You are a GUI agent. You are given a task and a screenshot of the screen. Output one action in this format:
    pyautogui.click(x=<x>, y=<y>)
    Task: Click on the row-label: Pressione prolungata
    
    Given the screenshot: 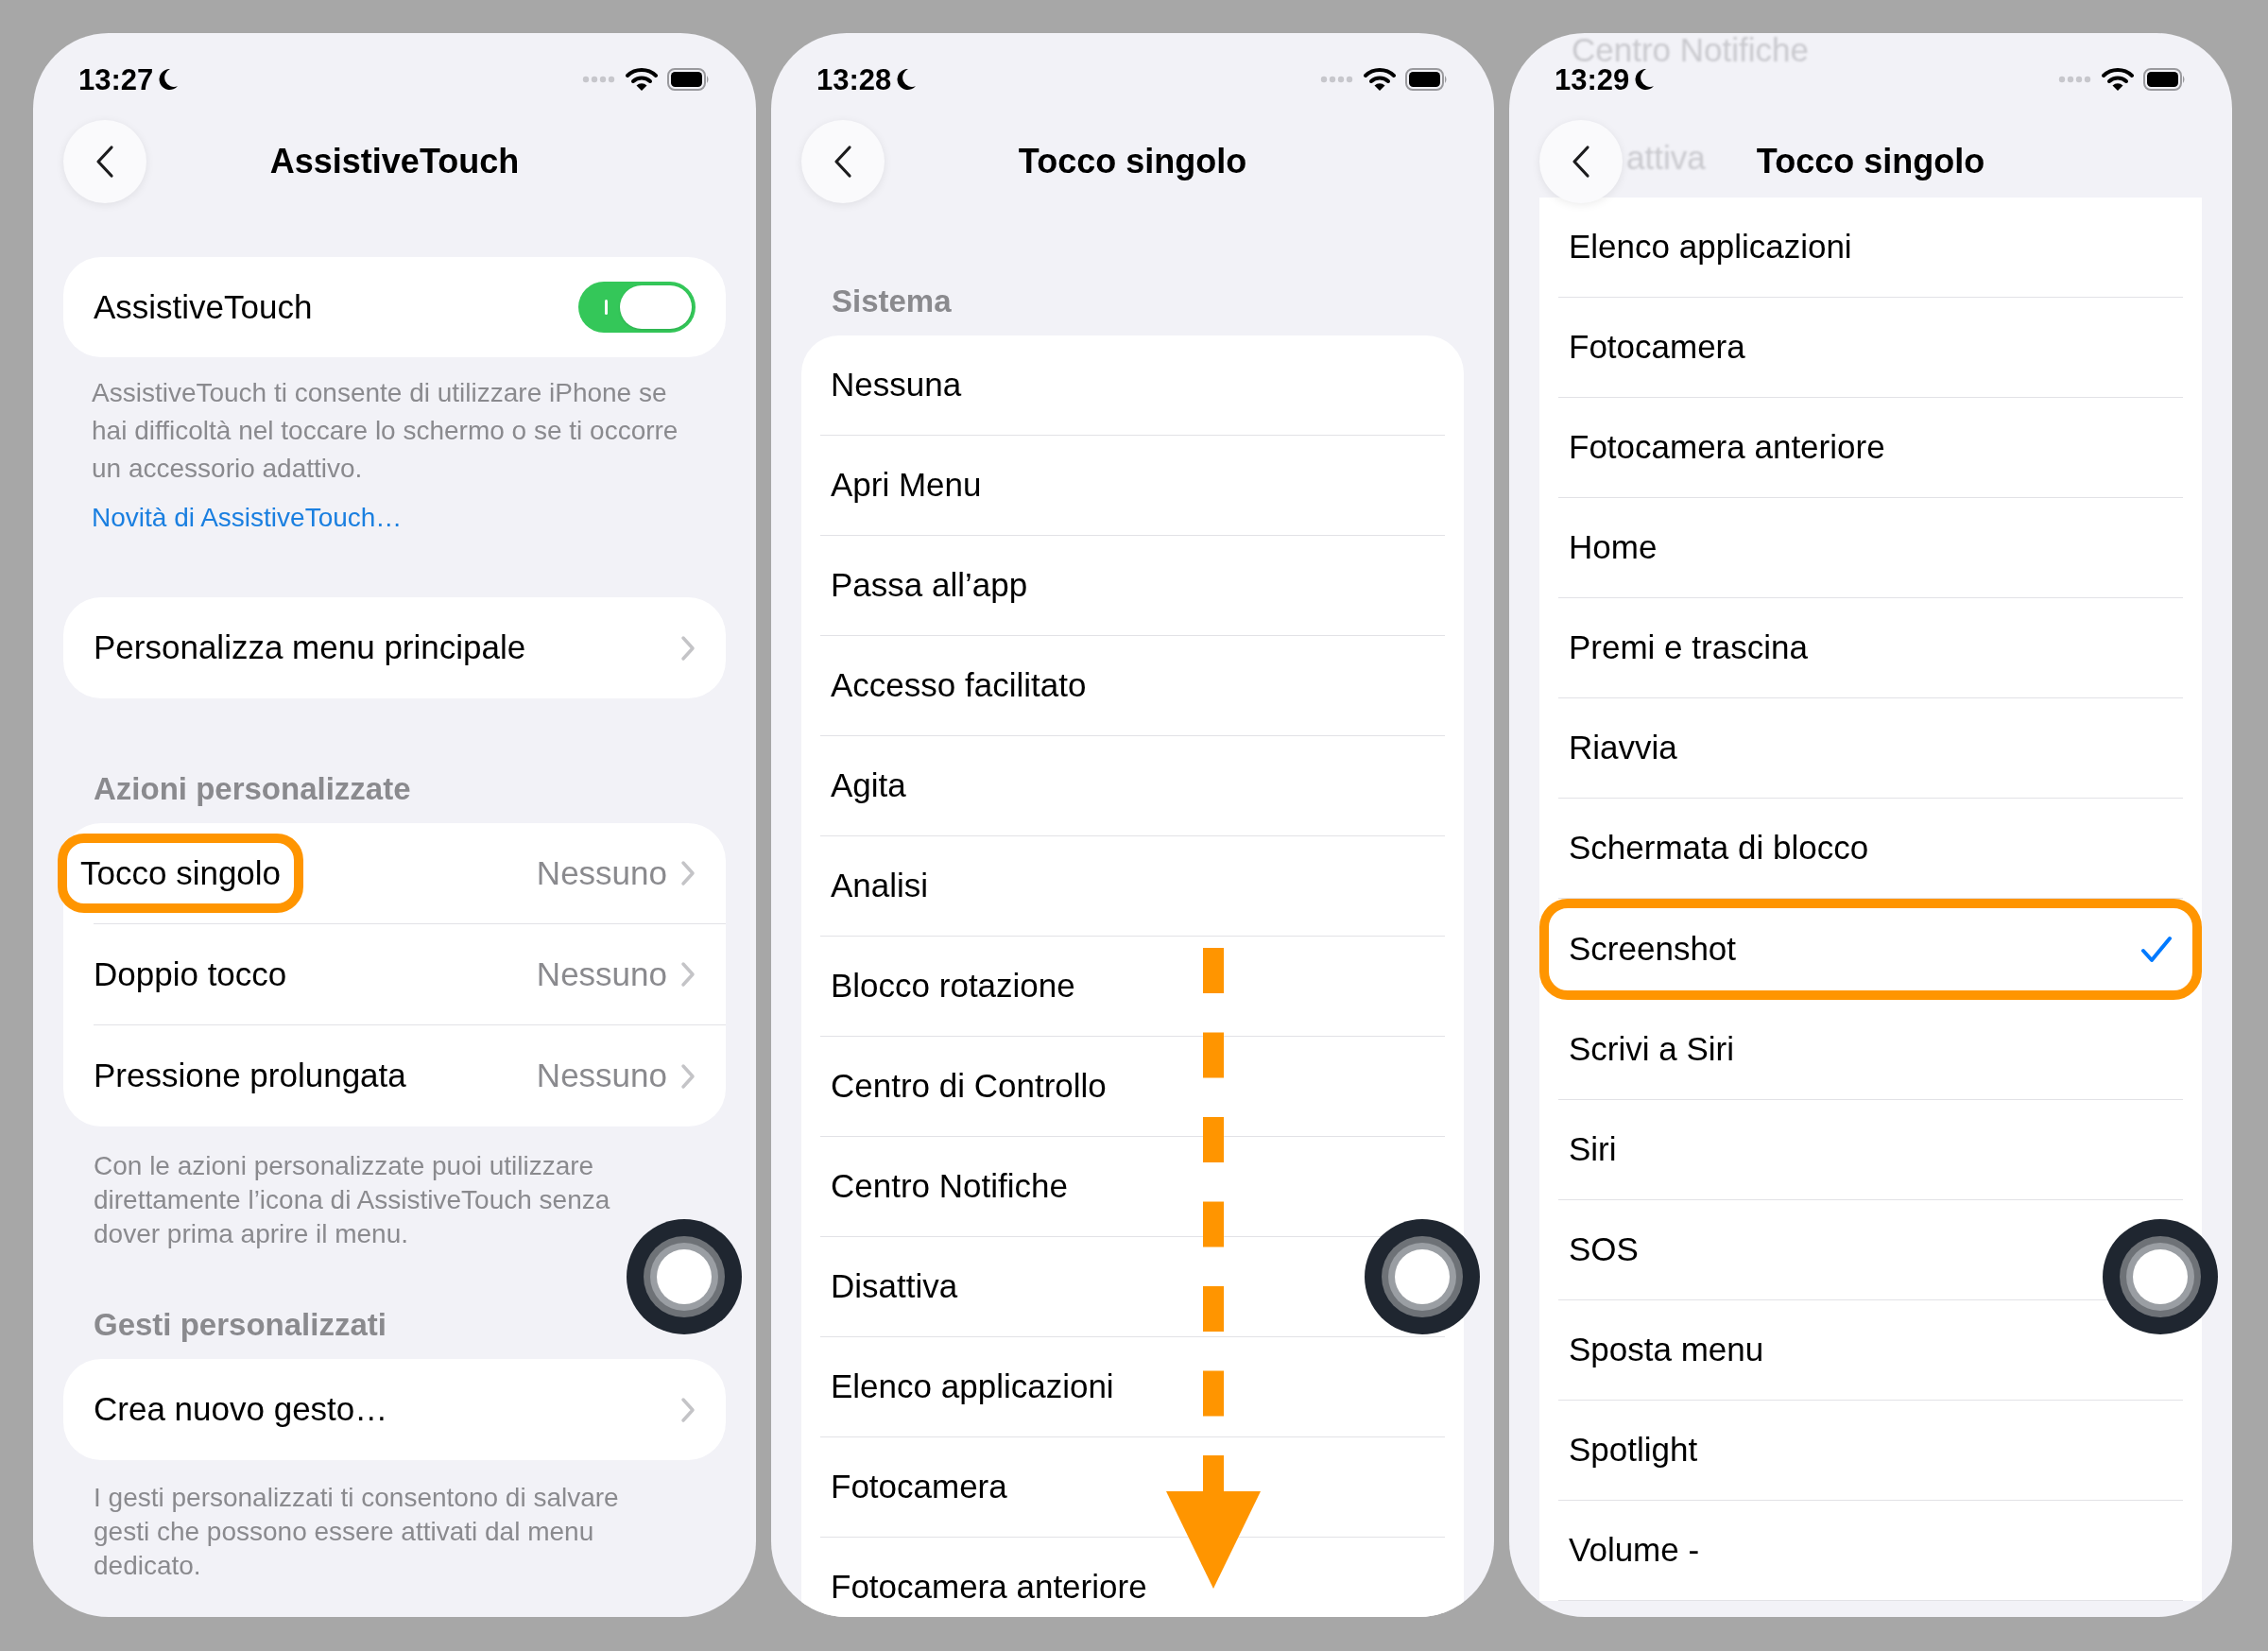 What is the action you would take?
    pyautogui.click(x=250, y=1076)
    